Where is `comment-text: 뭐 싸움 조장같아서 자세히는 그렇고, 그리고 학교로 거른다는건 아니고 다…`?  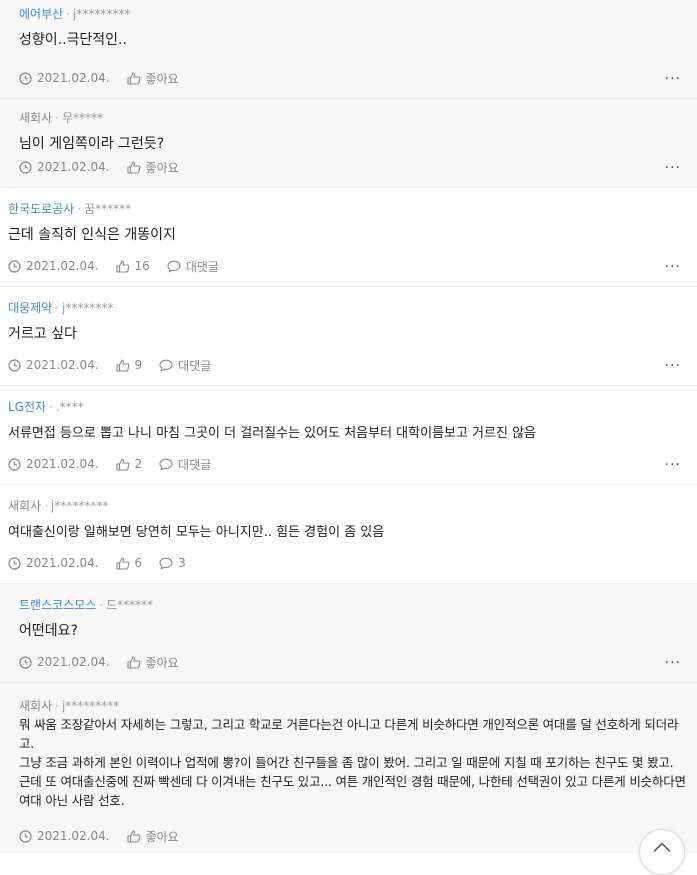 comment-text: 뭐 싸움 조장같아서 자세히는 그렇고, 그리고 학교로 거른다는건 아니고 다… is located at coordinates (352, 762).